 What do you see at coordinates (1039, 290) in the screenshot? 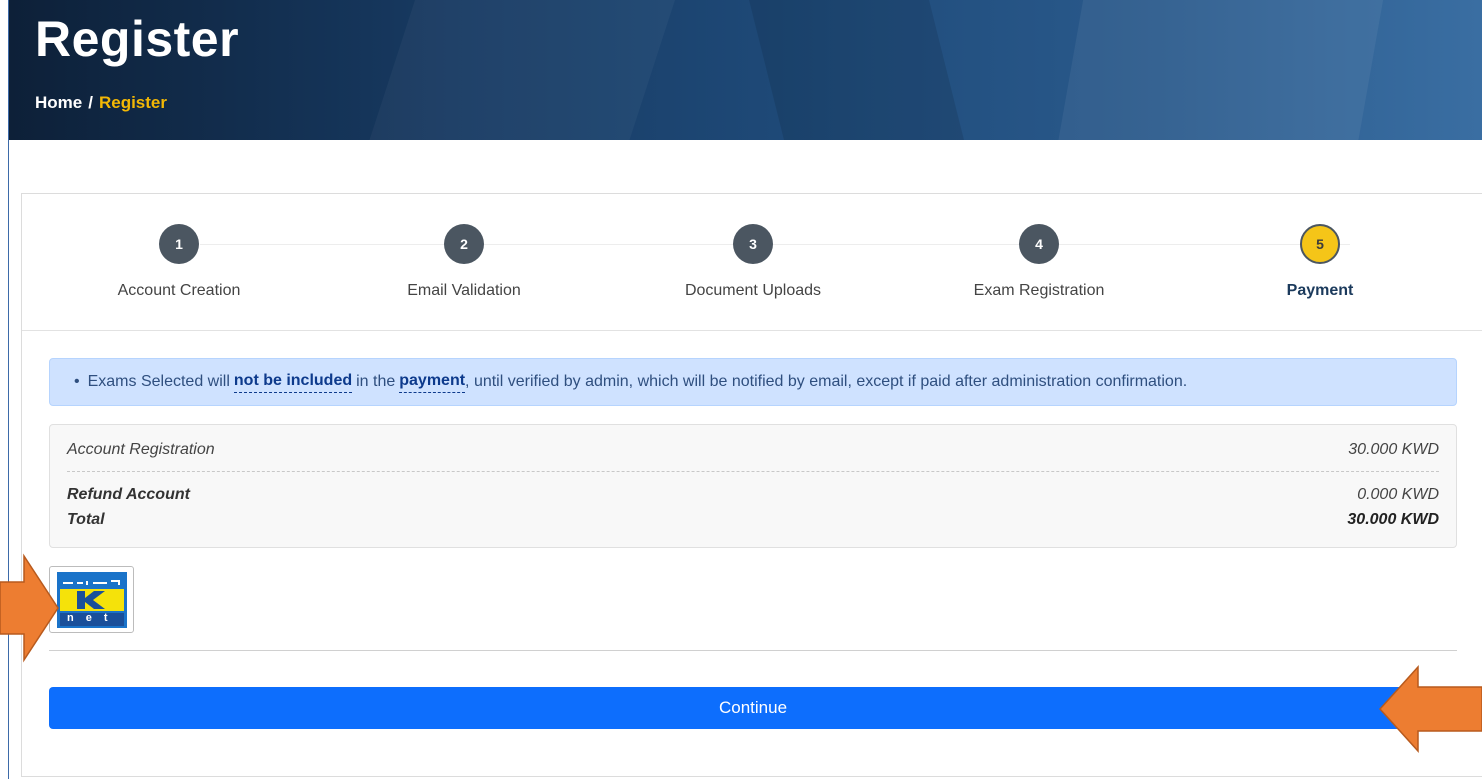
I see `step-label: Exam Registration` at bounding box center [1039, 290].